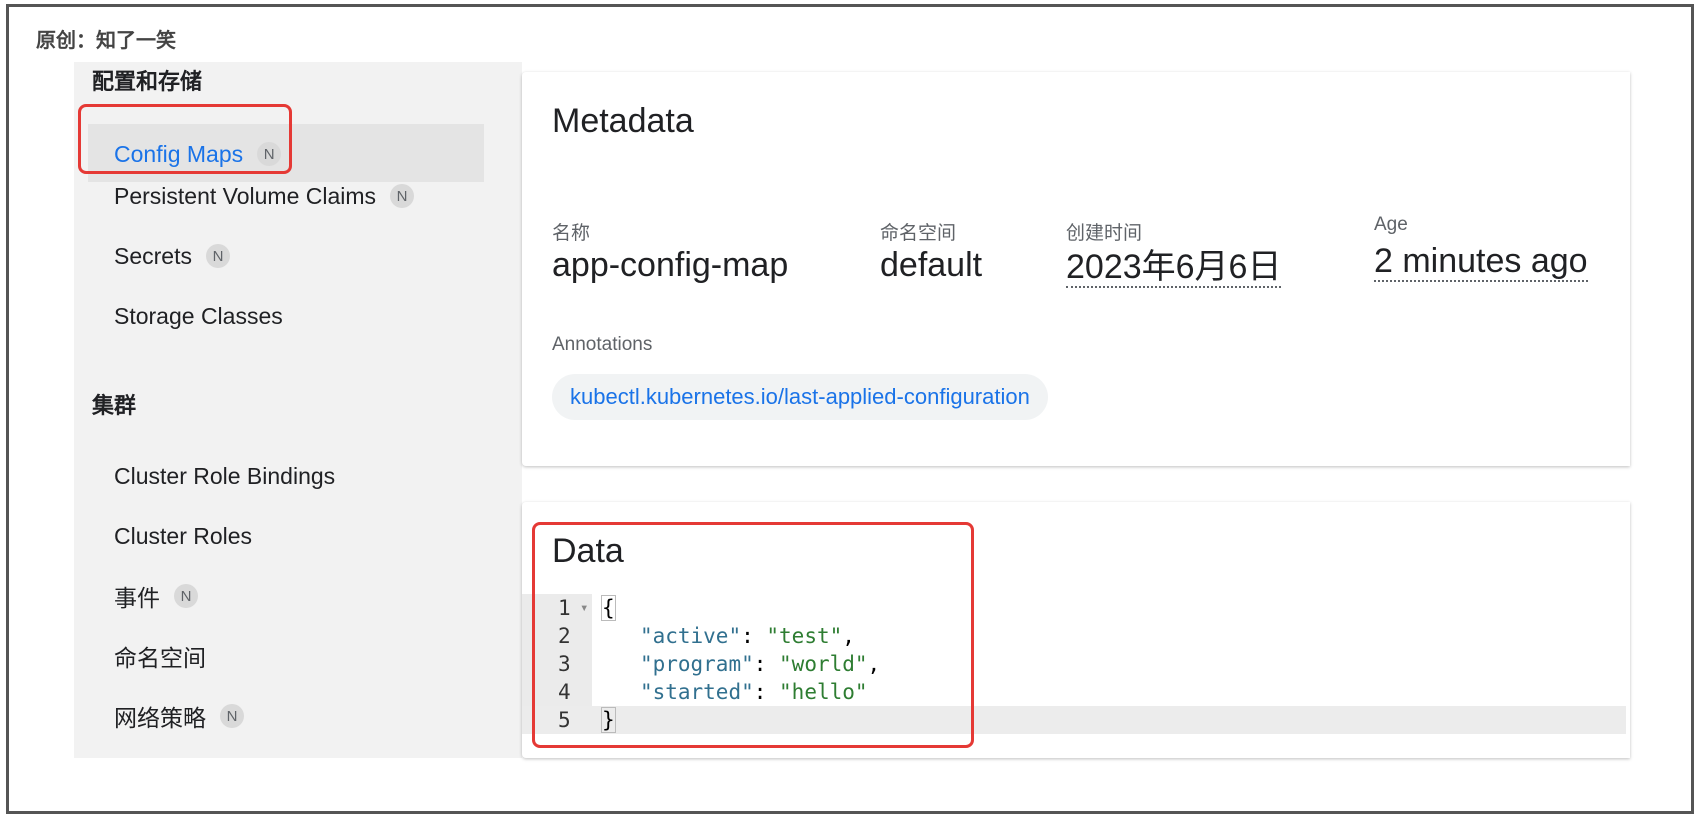 The image size is (1702, 820). I want to click on sidebar-item-label: 命名空间, so click(160, 658).